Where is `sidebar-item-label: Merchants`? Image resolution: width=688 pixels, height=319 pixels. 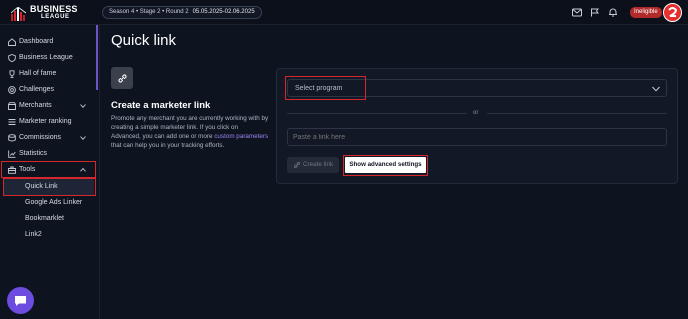 sidebar-item-label: Merchants is located at coordinates (35, 105).